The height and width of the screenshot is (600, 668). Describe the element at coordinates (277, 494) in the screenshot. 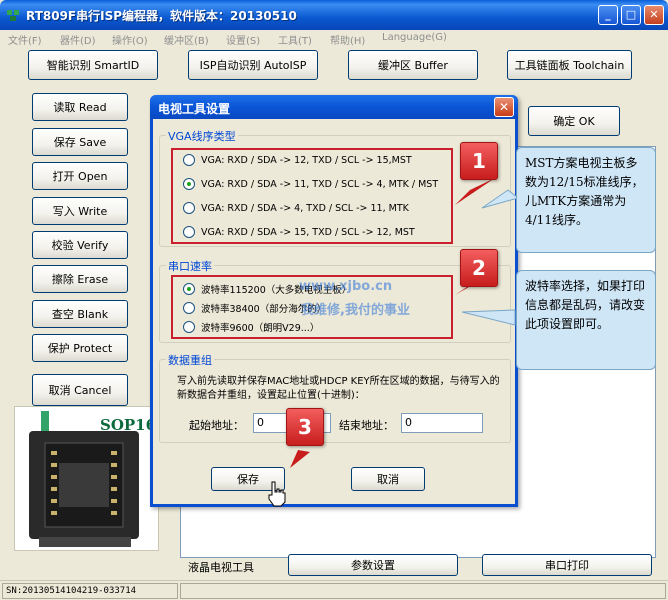

I see `hand-cursor-icon` at that location.